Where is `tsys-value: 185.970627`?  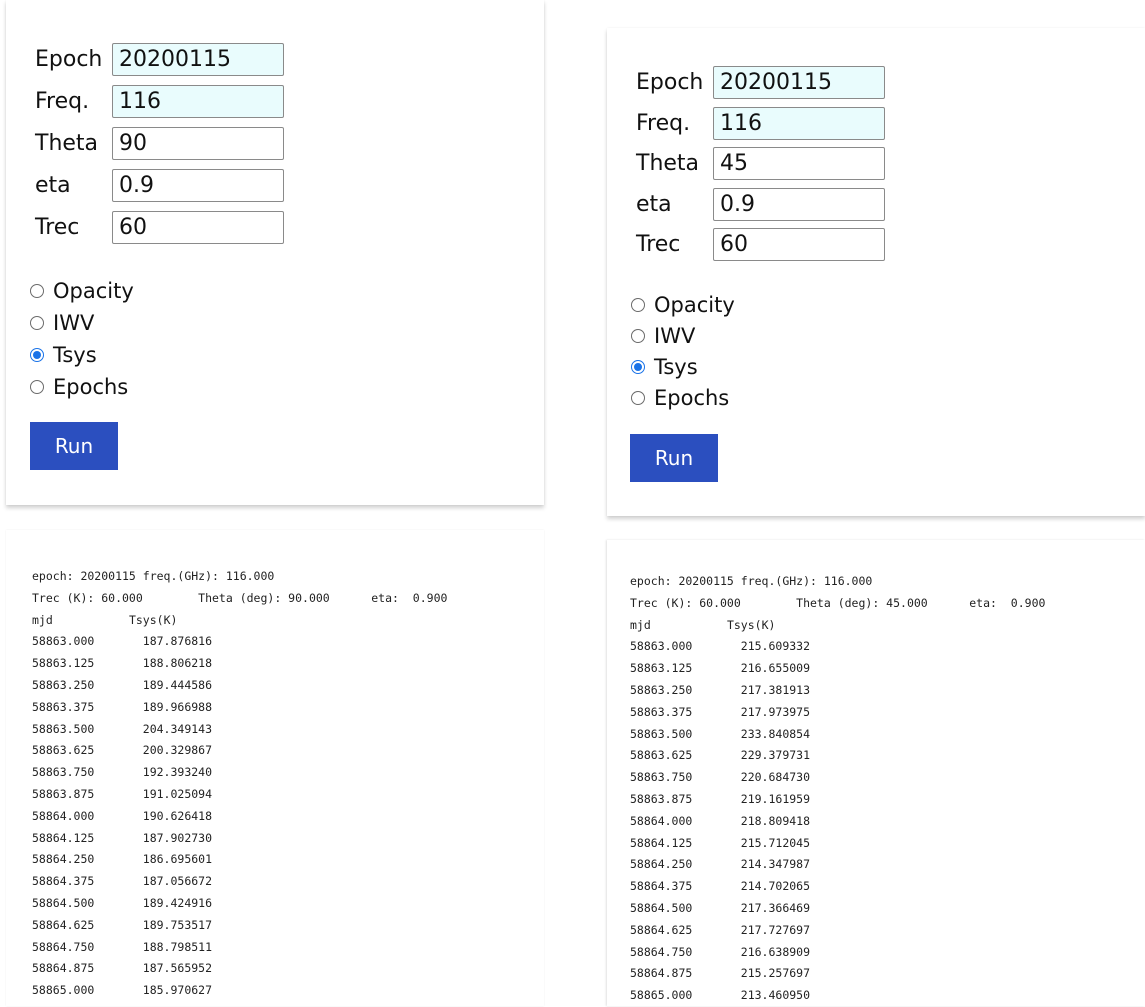 tsys-value: 185.970627 is located at coordinates (177, 990).